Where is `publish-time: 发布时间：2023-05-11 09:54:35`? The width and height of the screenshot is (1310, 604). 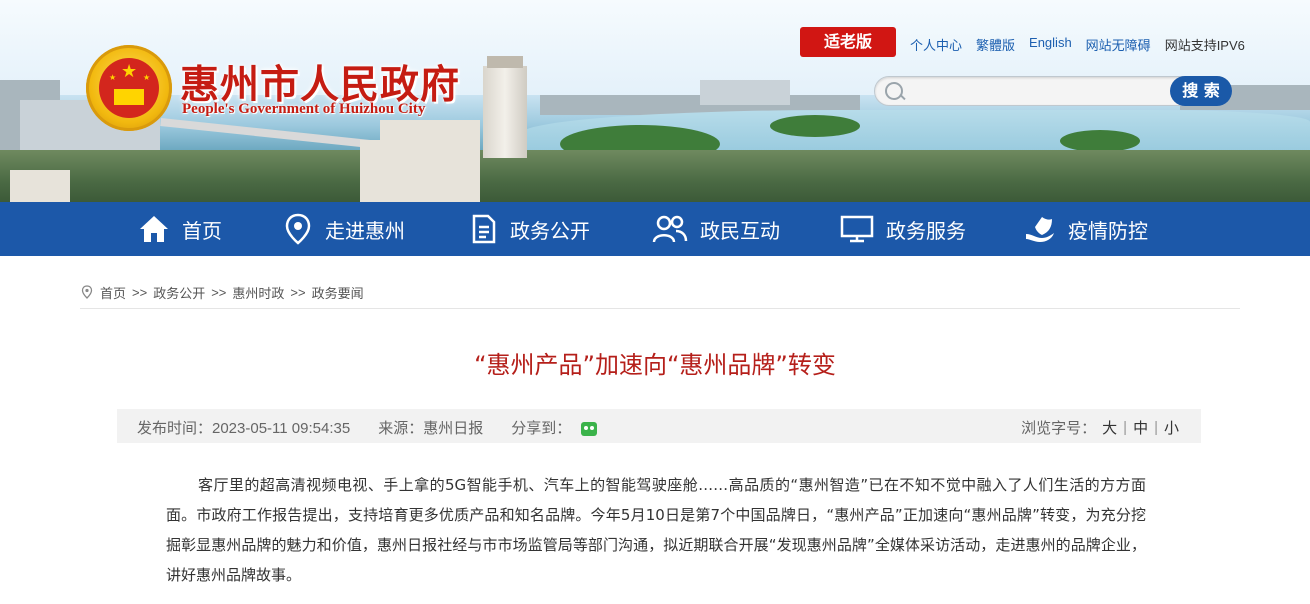
publish-time: 发布时间：2023-05-11 09:54:35 is located at coordinates (244, 428).